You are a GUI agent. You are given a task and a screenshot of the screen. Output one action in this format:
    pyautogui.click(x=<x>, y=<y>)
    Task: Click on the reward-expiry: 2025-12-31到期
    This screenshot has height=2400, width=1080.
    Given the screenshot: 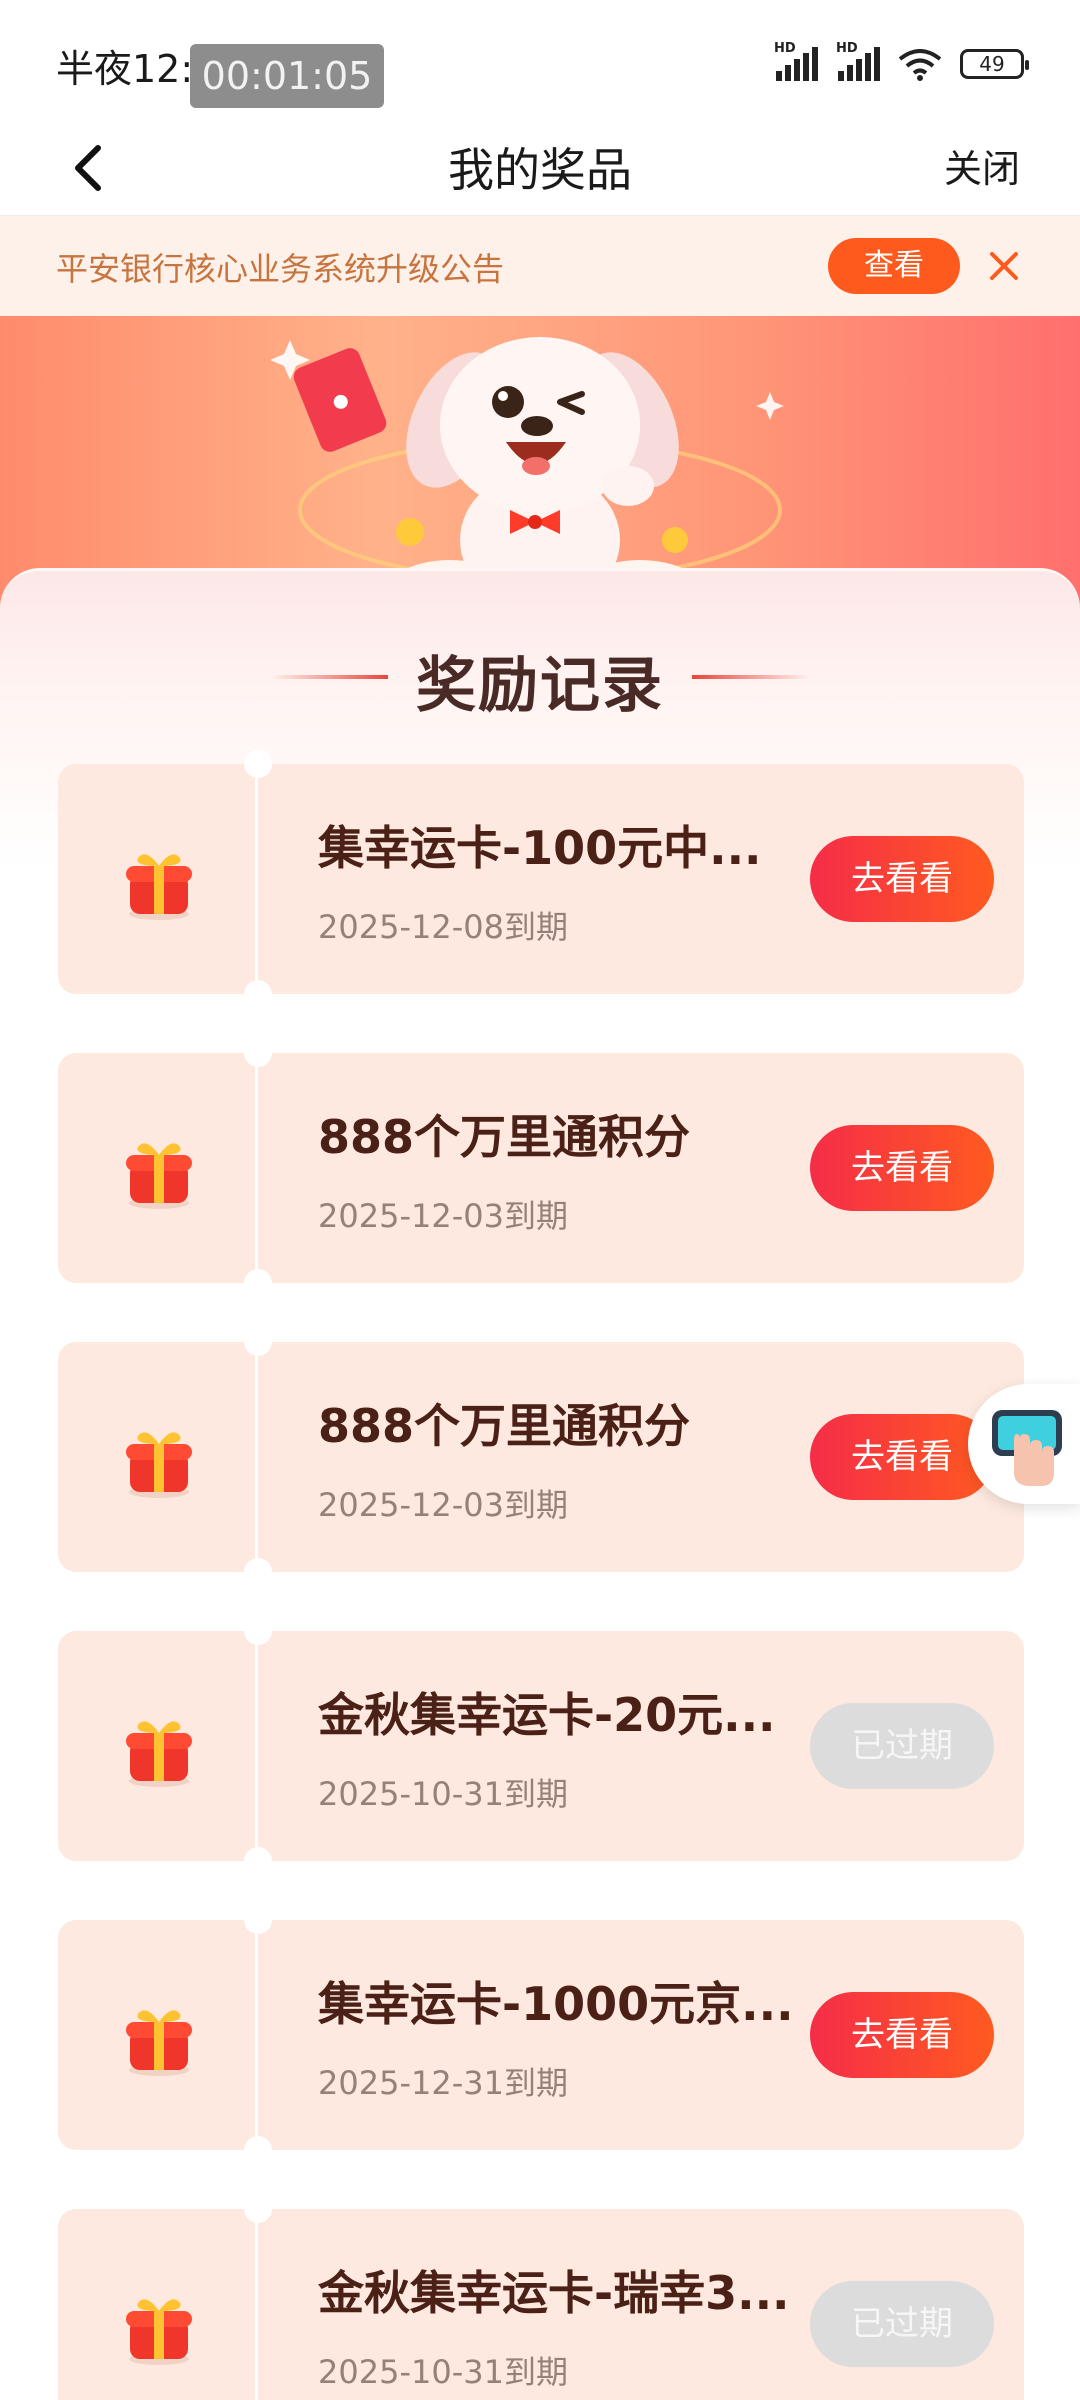 What is the action you would take?
    pyautogui.click(x=443, y=2083)
    